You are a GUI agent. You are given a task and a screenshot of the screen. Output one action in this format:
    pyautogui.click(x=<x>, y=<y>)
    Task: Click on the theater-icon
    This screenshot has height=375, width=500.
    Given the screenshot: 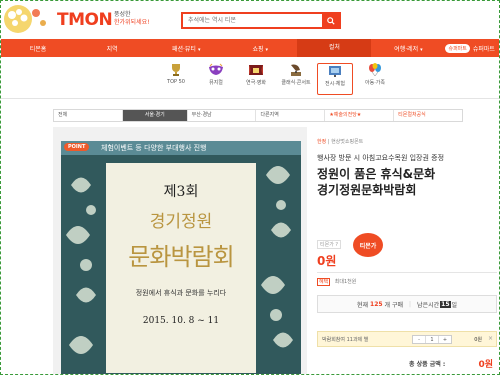 What is the action you would take?
    pyautogui.click(x=256, y=70)
    